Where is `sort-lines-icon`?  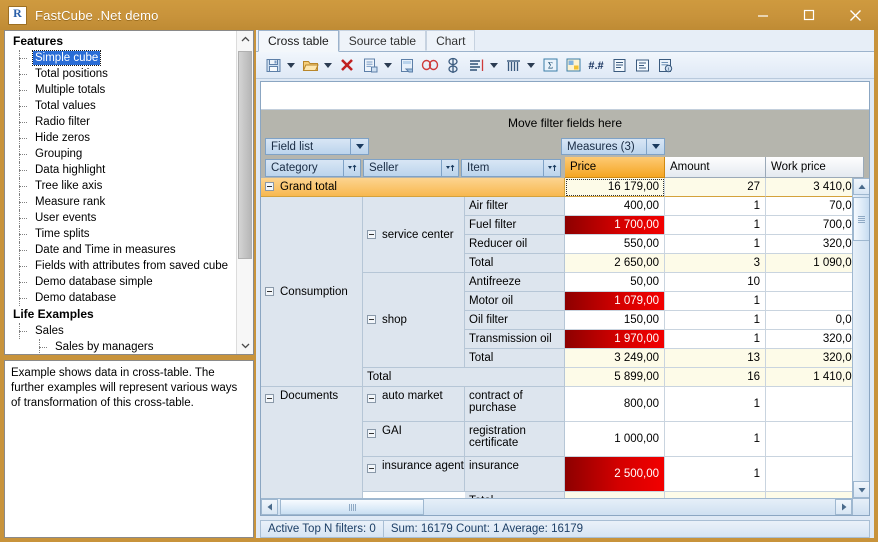
sort-lines-icon is located at coordinates (476, 65).